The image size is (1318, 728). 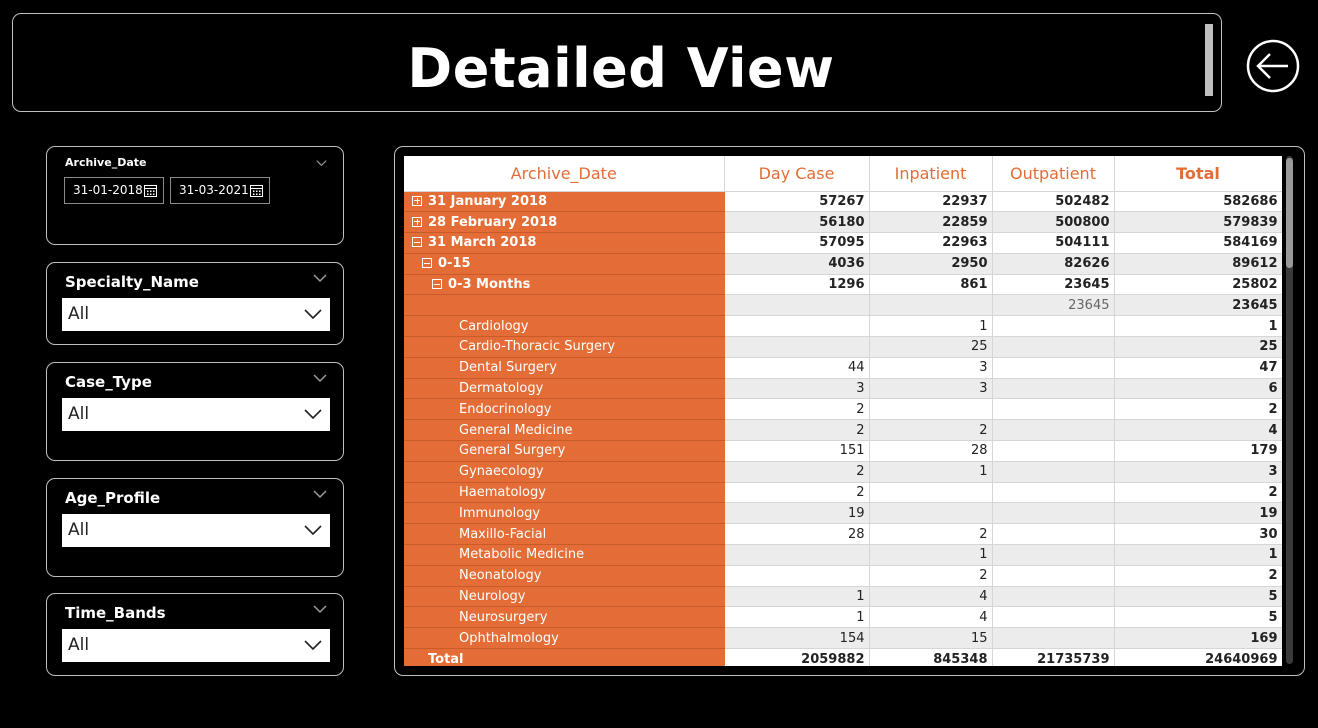 What do you see at coordinates (1289, 213) in the screenshot?
I see `scrollbar-thumb` at bounding box center [1289, 213].